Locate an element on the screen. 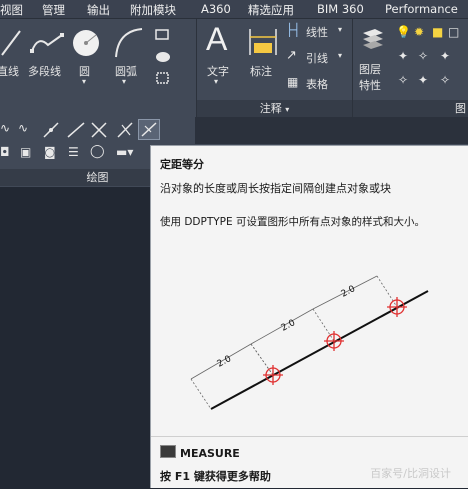 The image size is (468, 489). text-dropdown-icon: ▾ is located at coordinates (216, 81).